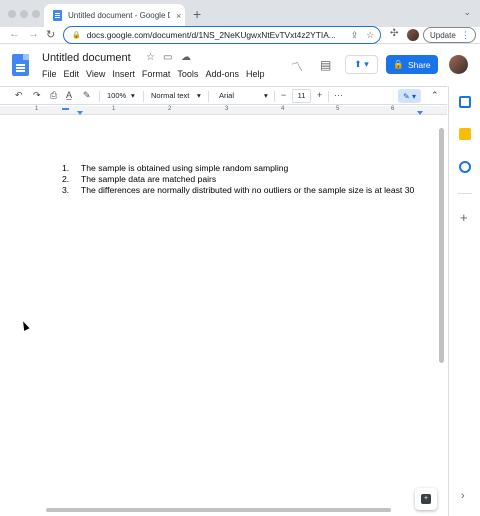 This screenshot has width=480, height=516. I want to click on share-page-icon: ⇪, so click(355, 35).